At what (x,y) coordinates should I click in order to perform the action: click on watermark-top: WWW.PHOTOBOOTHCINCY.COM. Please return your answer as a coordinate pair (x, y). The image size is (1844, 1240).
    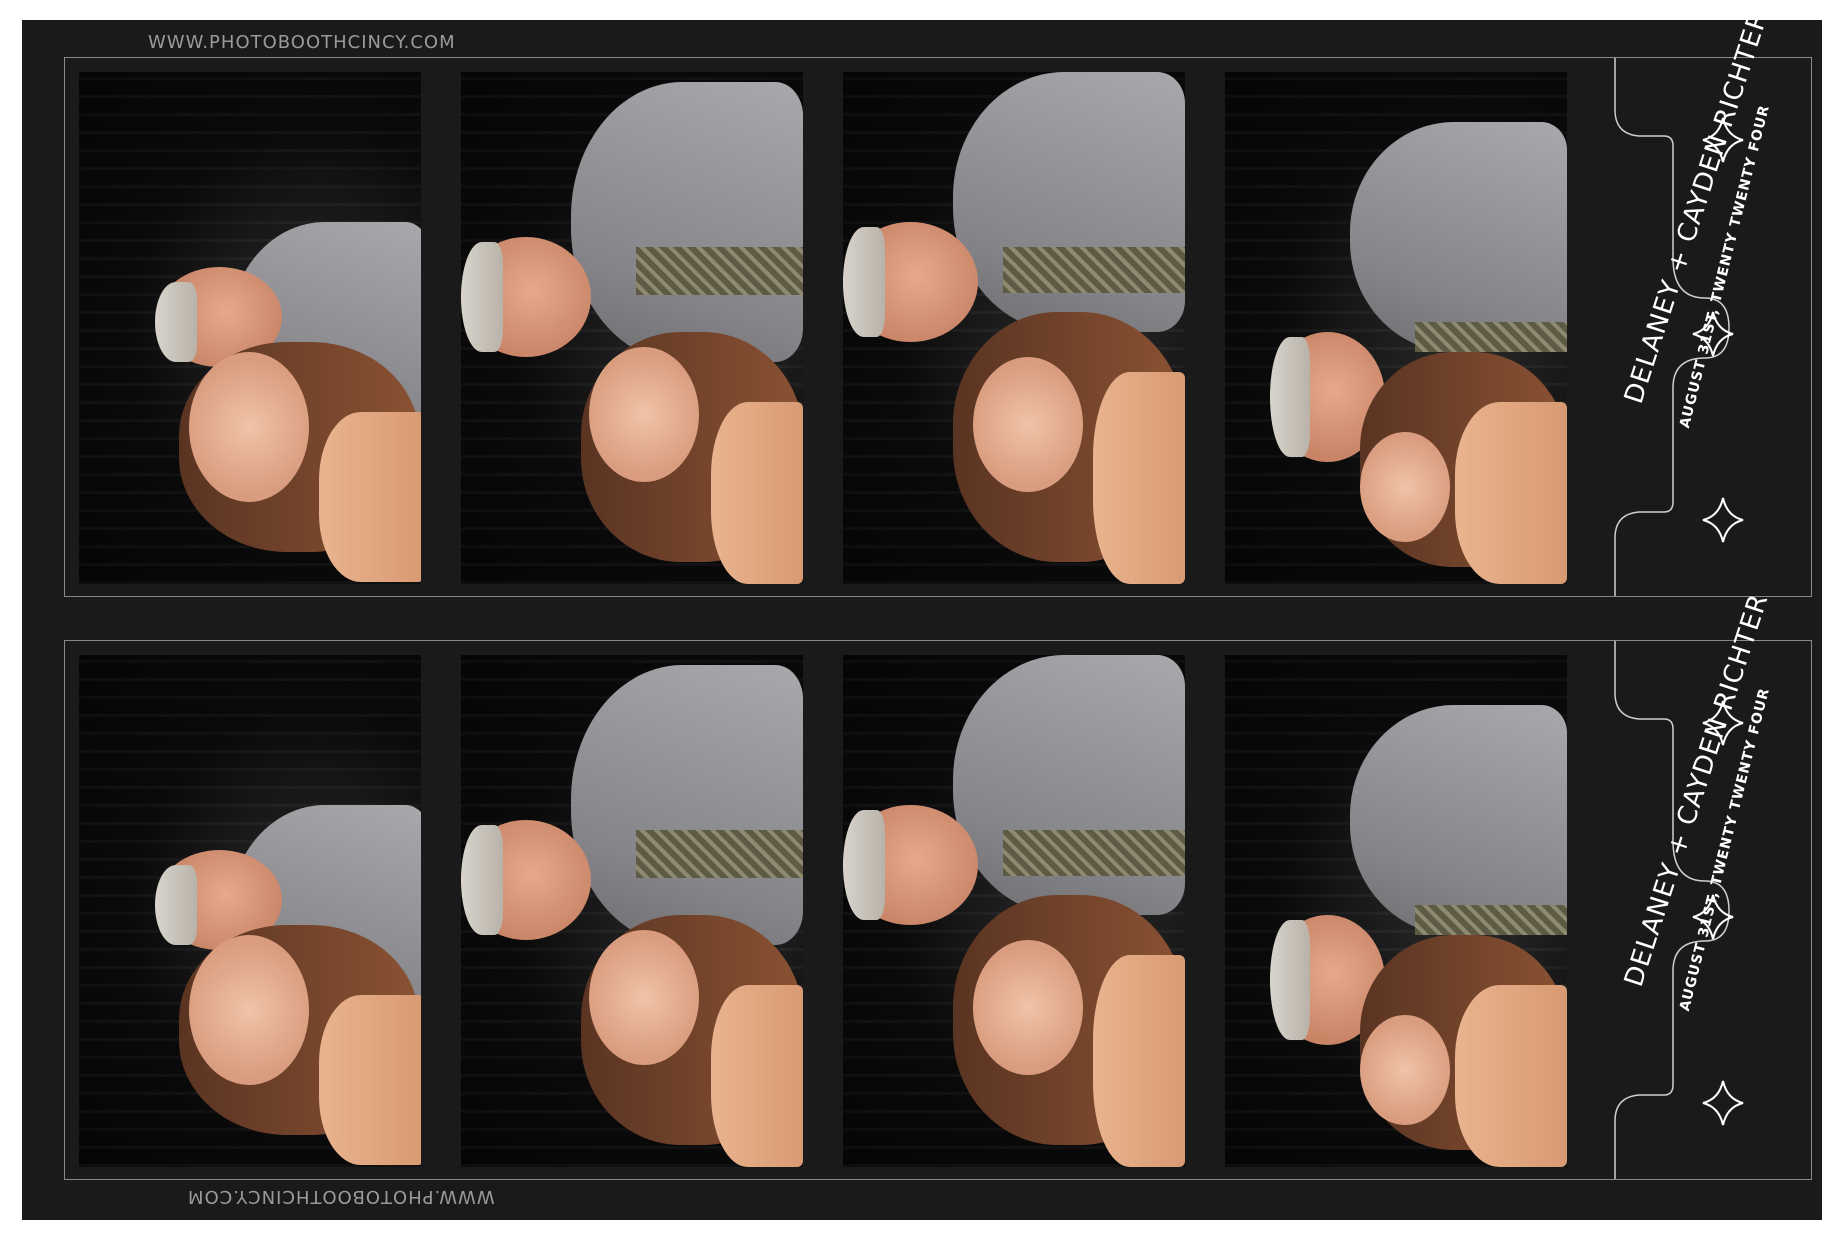
    Looking at the image, I should click on (302, 42).